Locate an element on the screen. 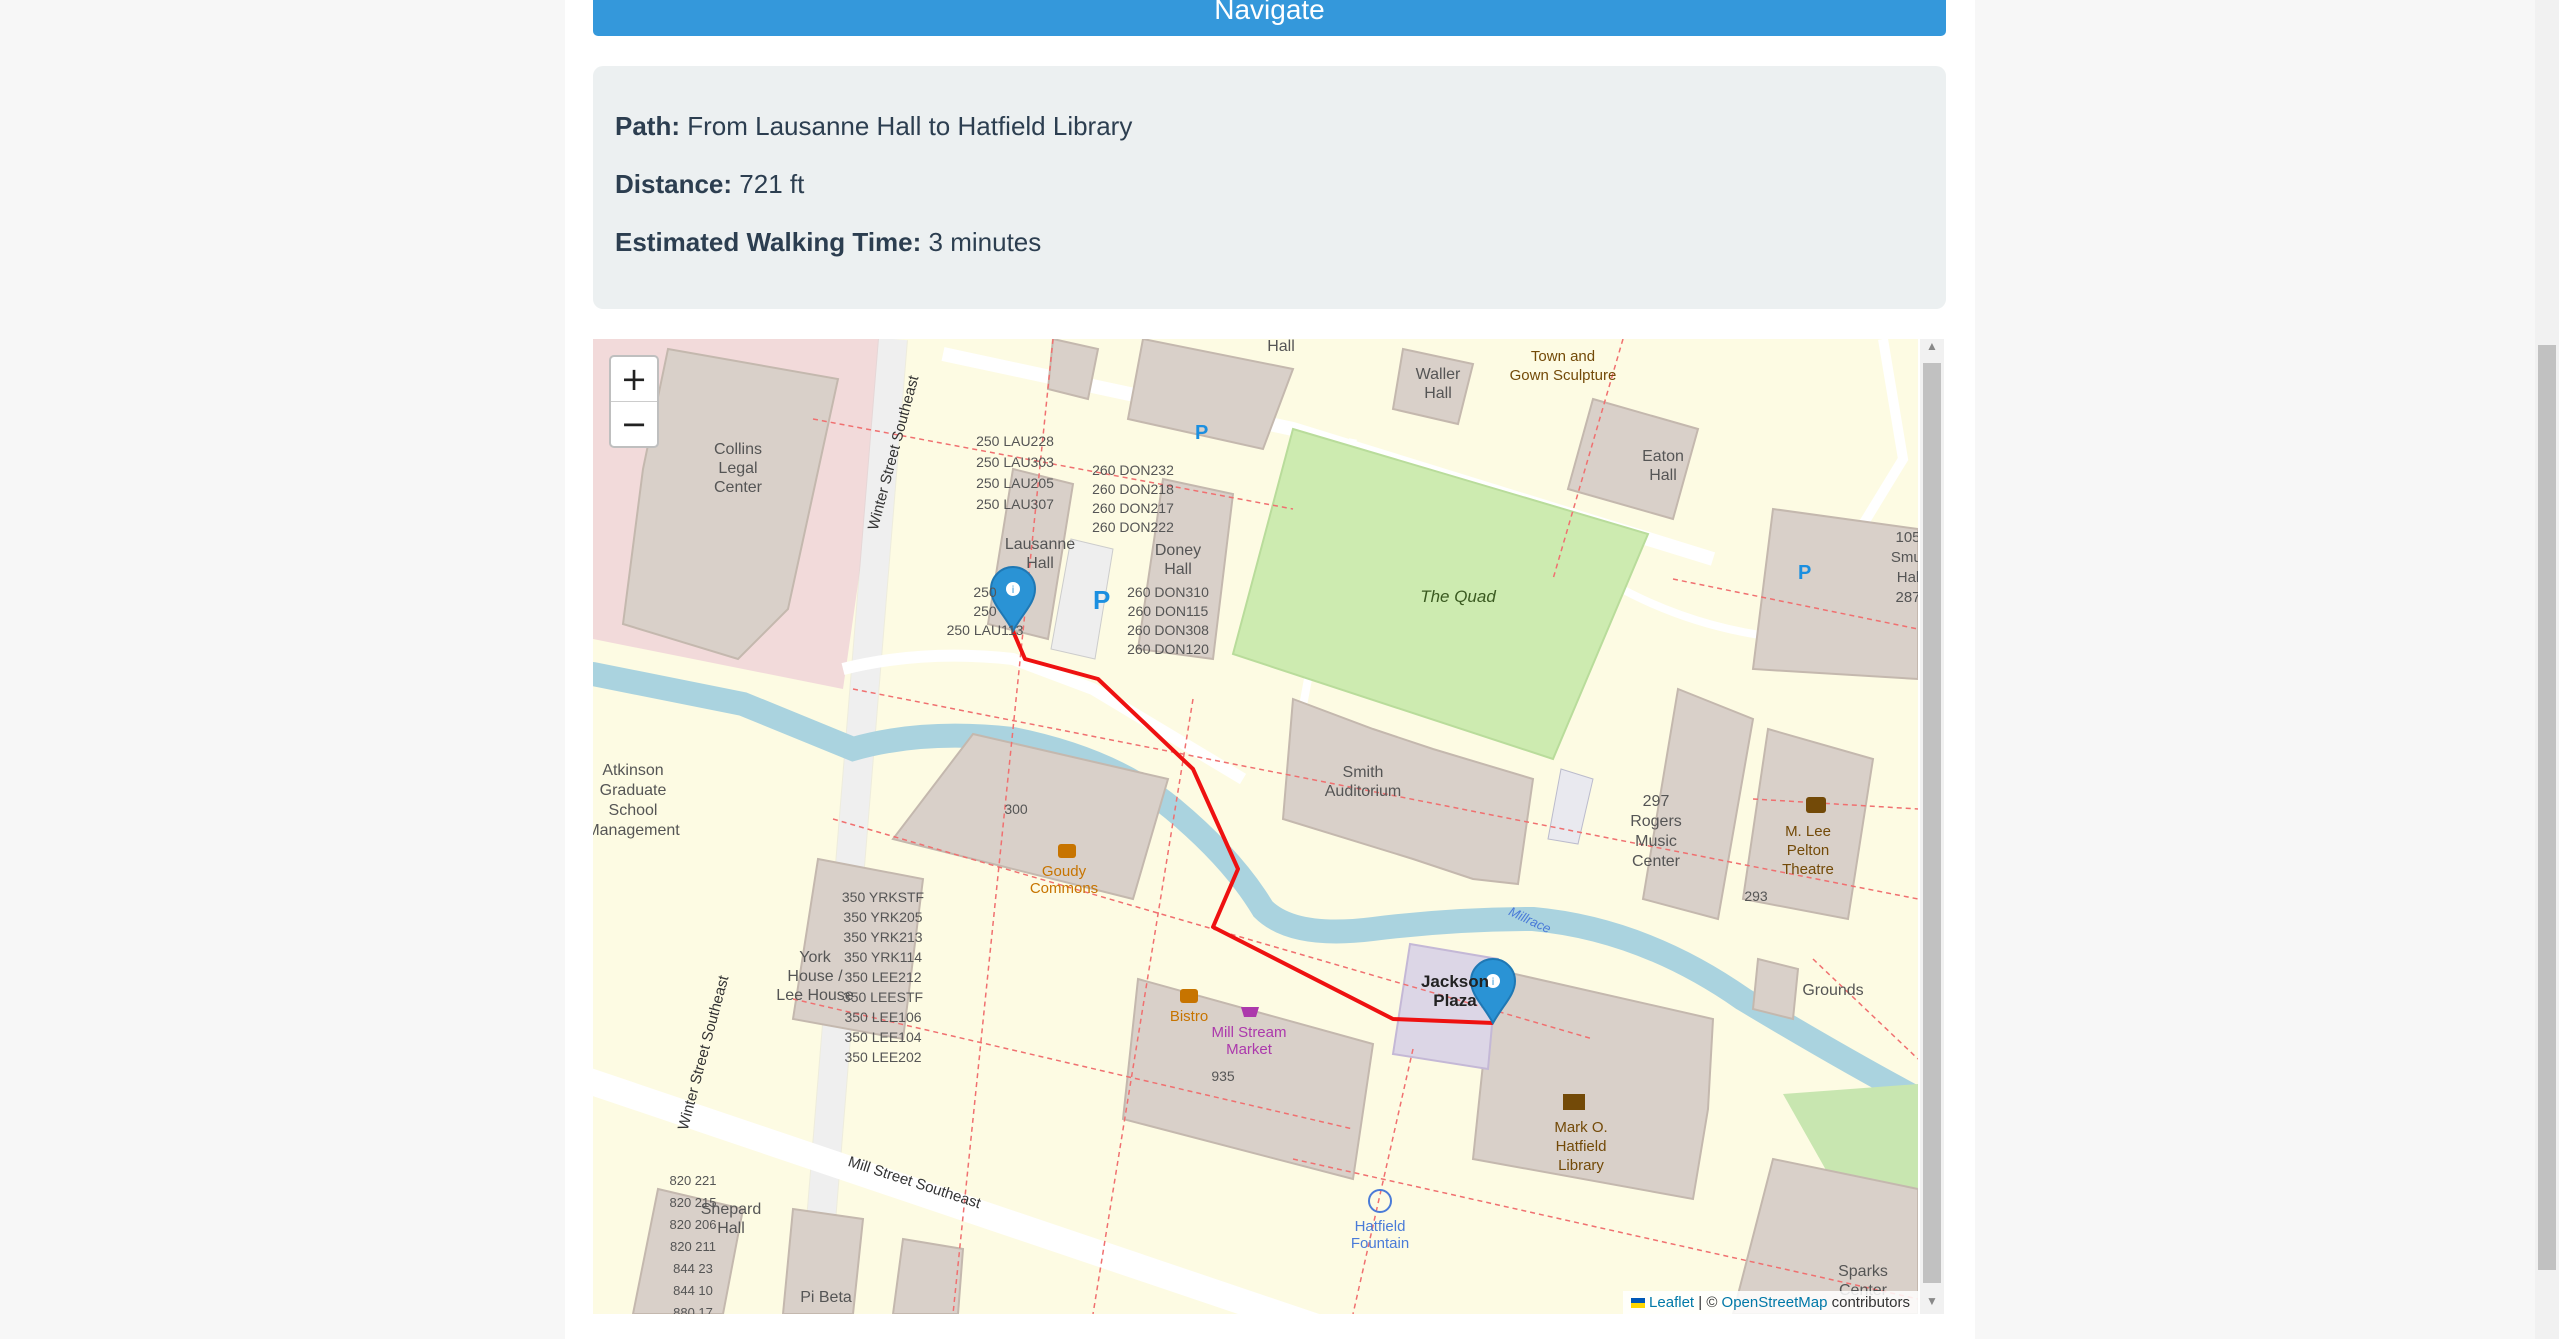 The width and height of the screenshot is (2559, 1339). smullin-hall is located at coordinates (1834, 594).